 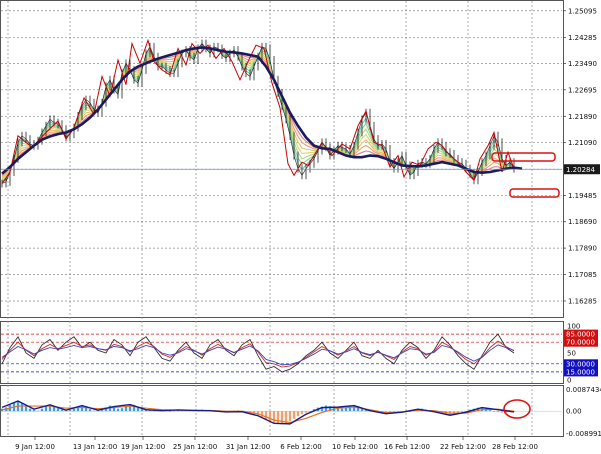 I want to click on macd-axis-label: -0.0089917, so click(x=583, y=434).